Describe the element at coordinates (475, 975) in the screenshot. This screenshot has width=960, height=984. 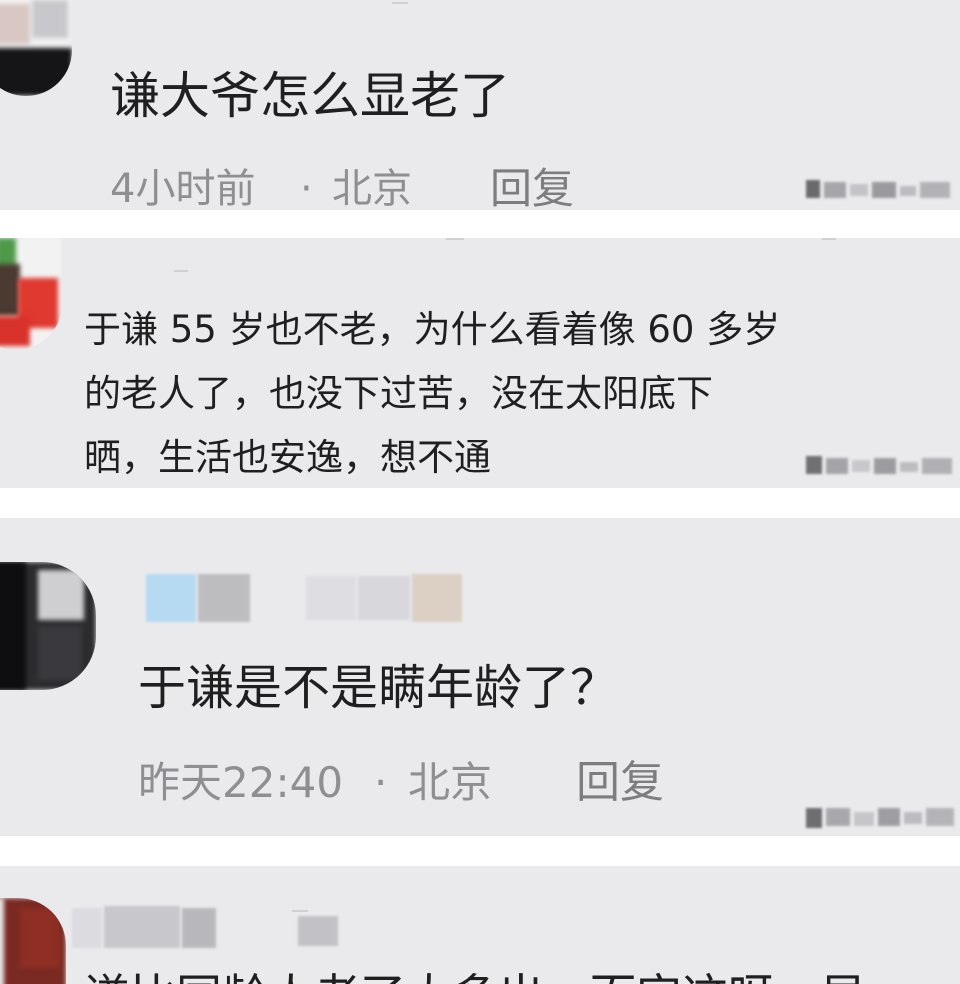
I see `comment-text: 谦比同龄人老了太多出一而实这呀一早` at that location.